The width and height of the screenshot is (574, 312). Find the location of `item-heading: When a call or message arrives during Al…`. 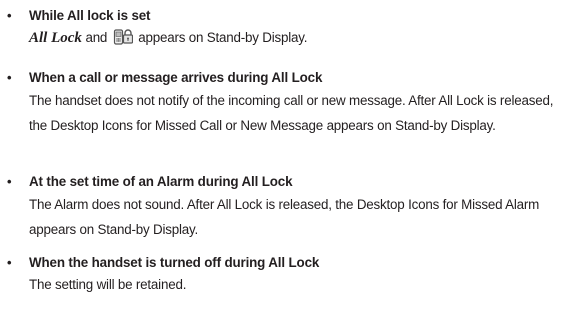

item-heading: When a call or message arrives during Al… is located at coordinates (176, 77).